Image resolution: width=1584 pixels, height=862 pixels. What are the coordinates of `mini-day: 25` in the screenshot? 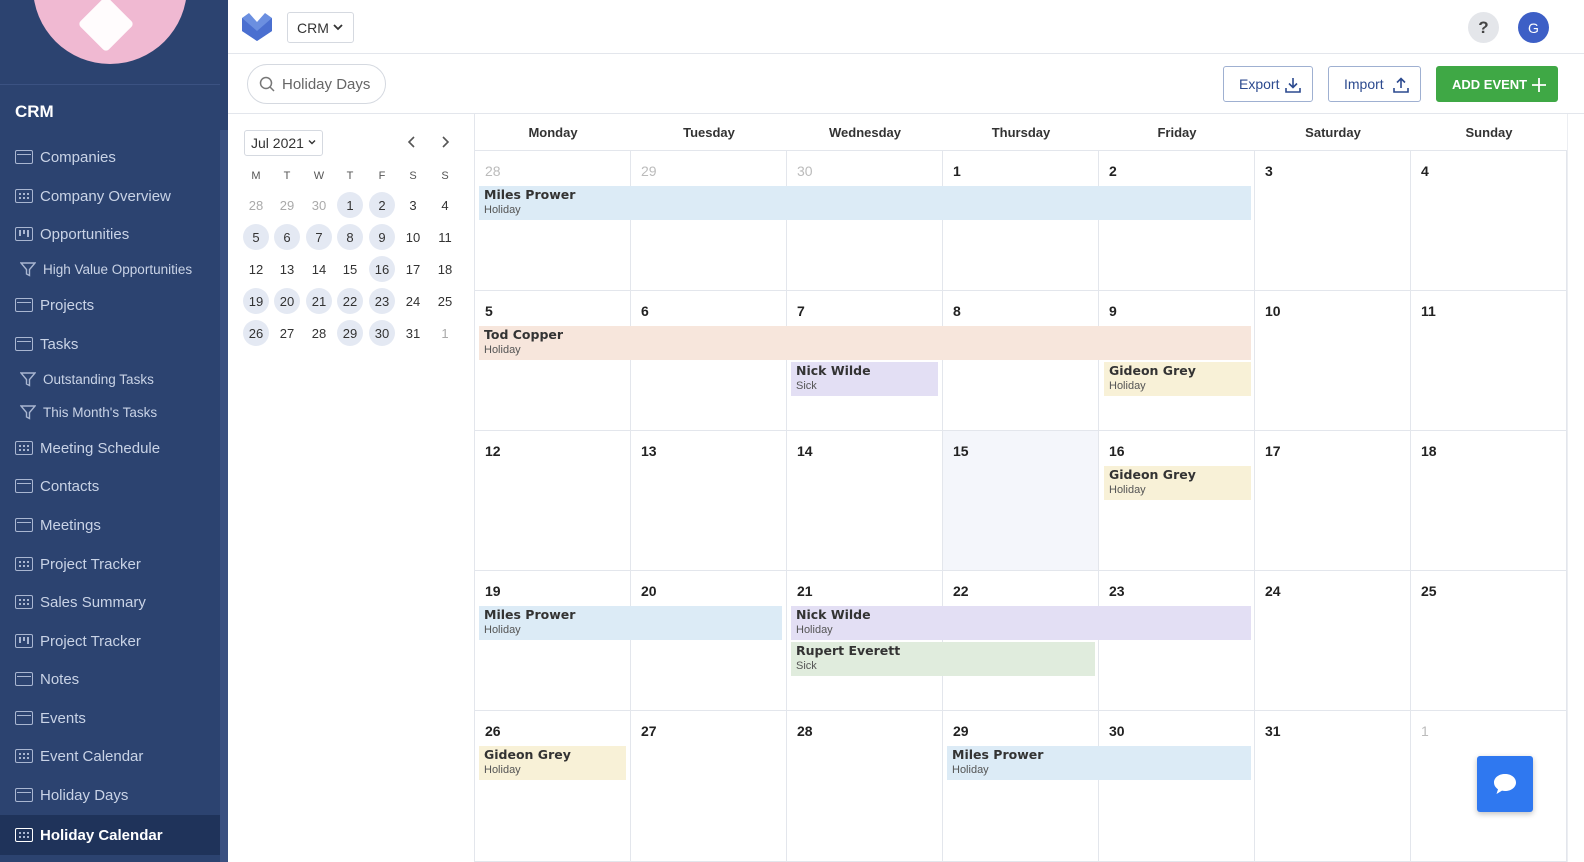 It's located at (445, 301).